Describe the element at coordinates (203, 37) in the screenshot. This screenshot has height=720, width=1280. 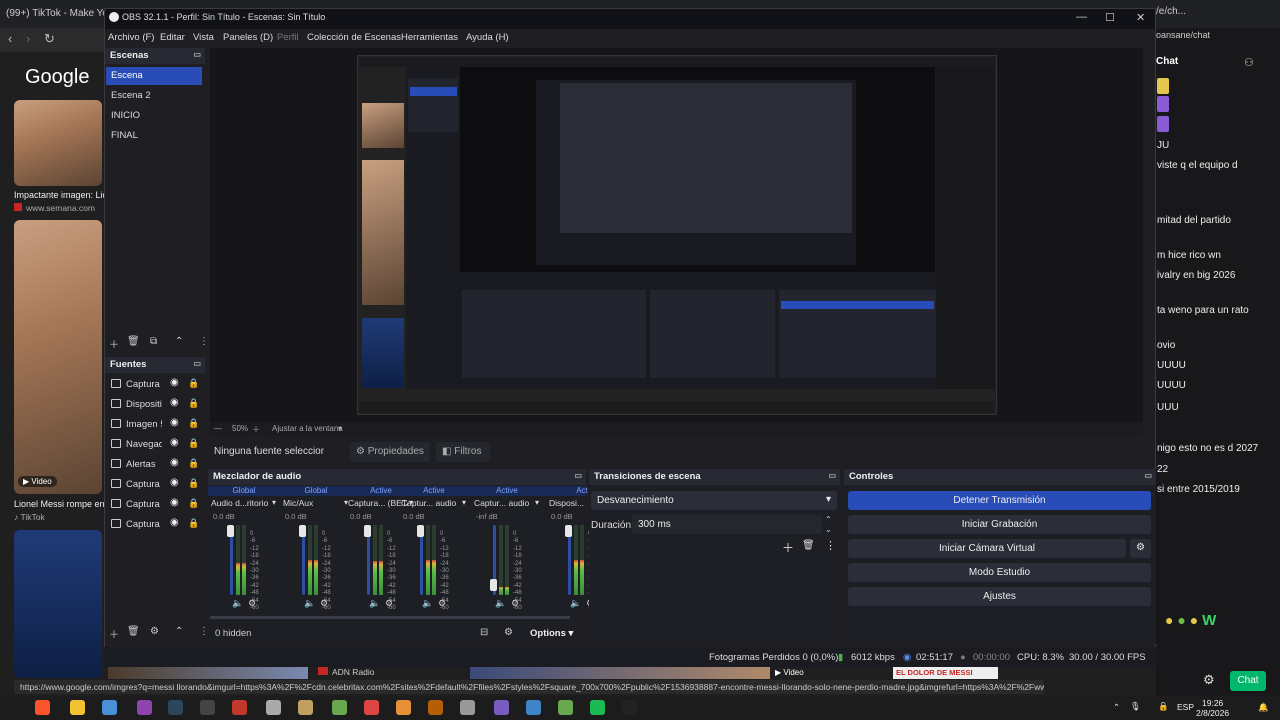
I see `menu-item: Vista` at that location.